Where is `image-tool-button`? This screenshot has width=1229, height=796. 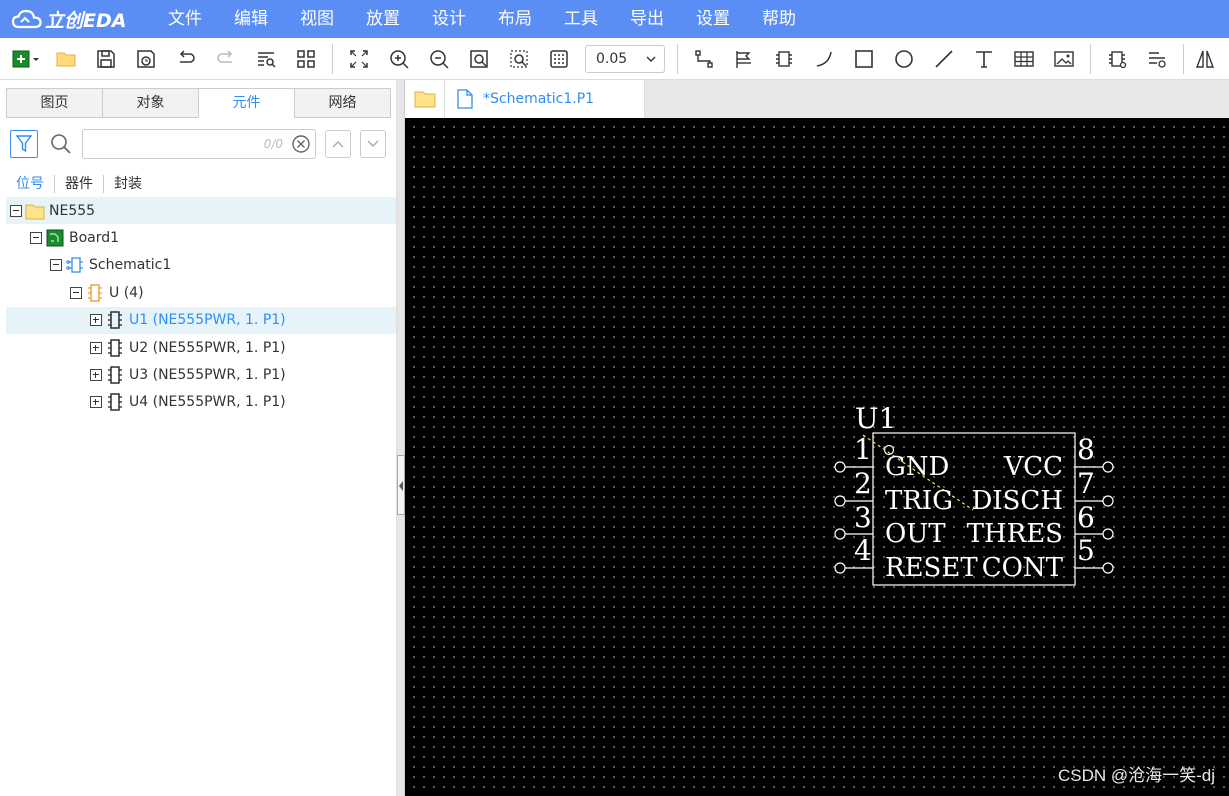 image-tool-button is located at coordinates (1064, 59).